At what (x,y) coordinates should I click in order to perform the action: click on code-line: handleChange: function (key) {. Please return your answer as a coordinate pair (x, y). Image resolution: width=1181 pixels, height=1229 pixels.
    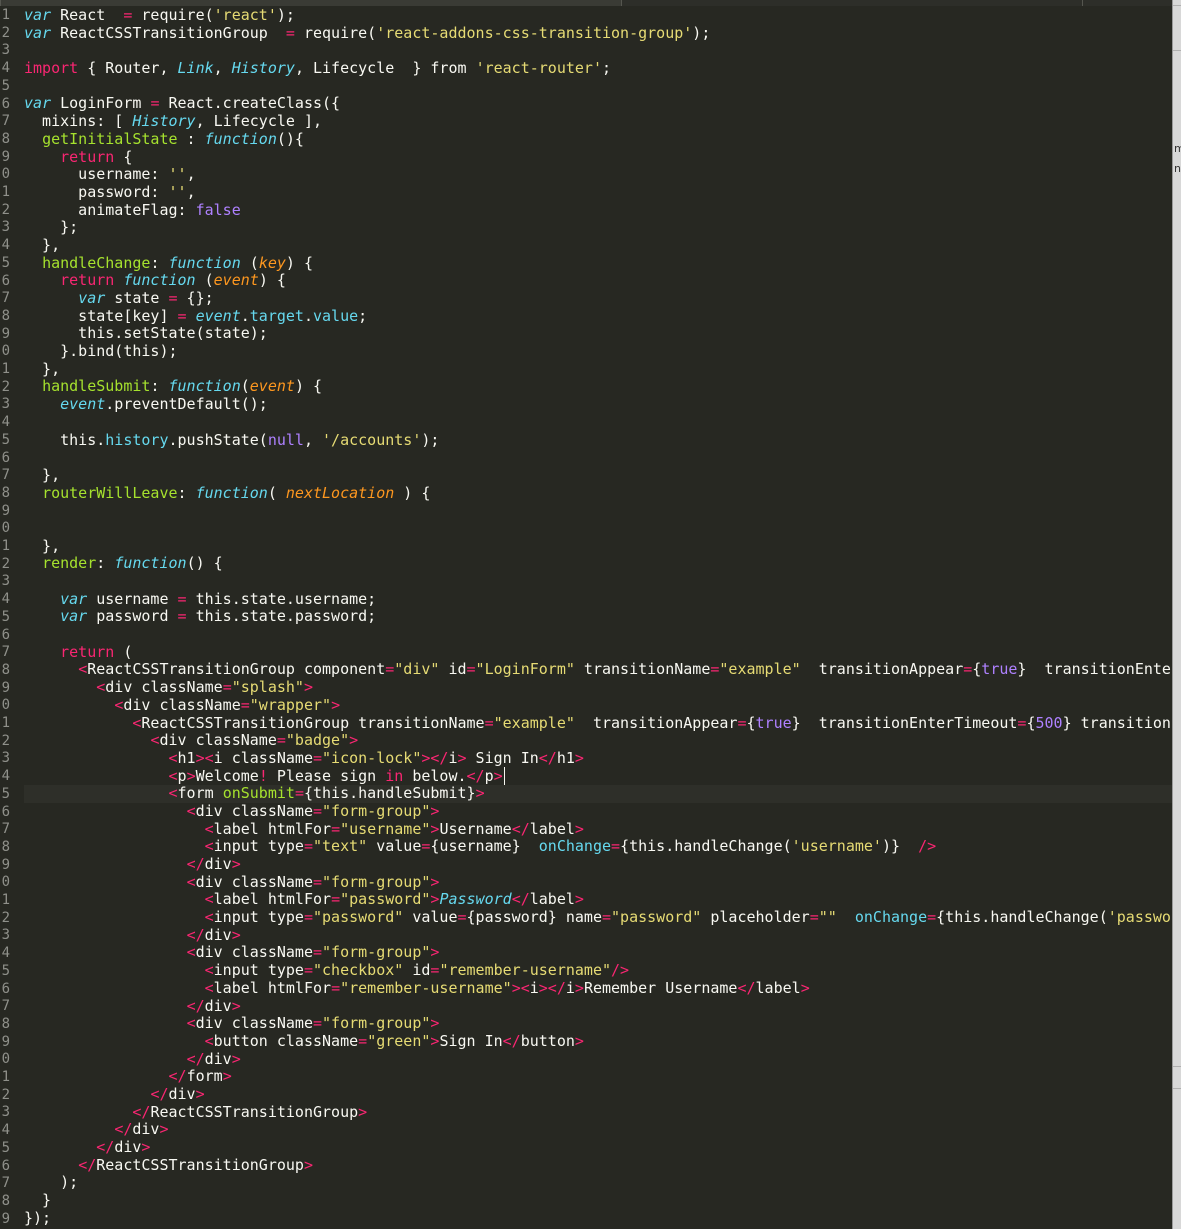
    Looking at the image, I should click on (598, 263).